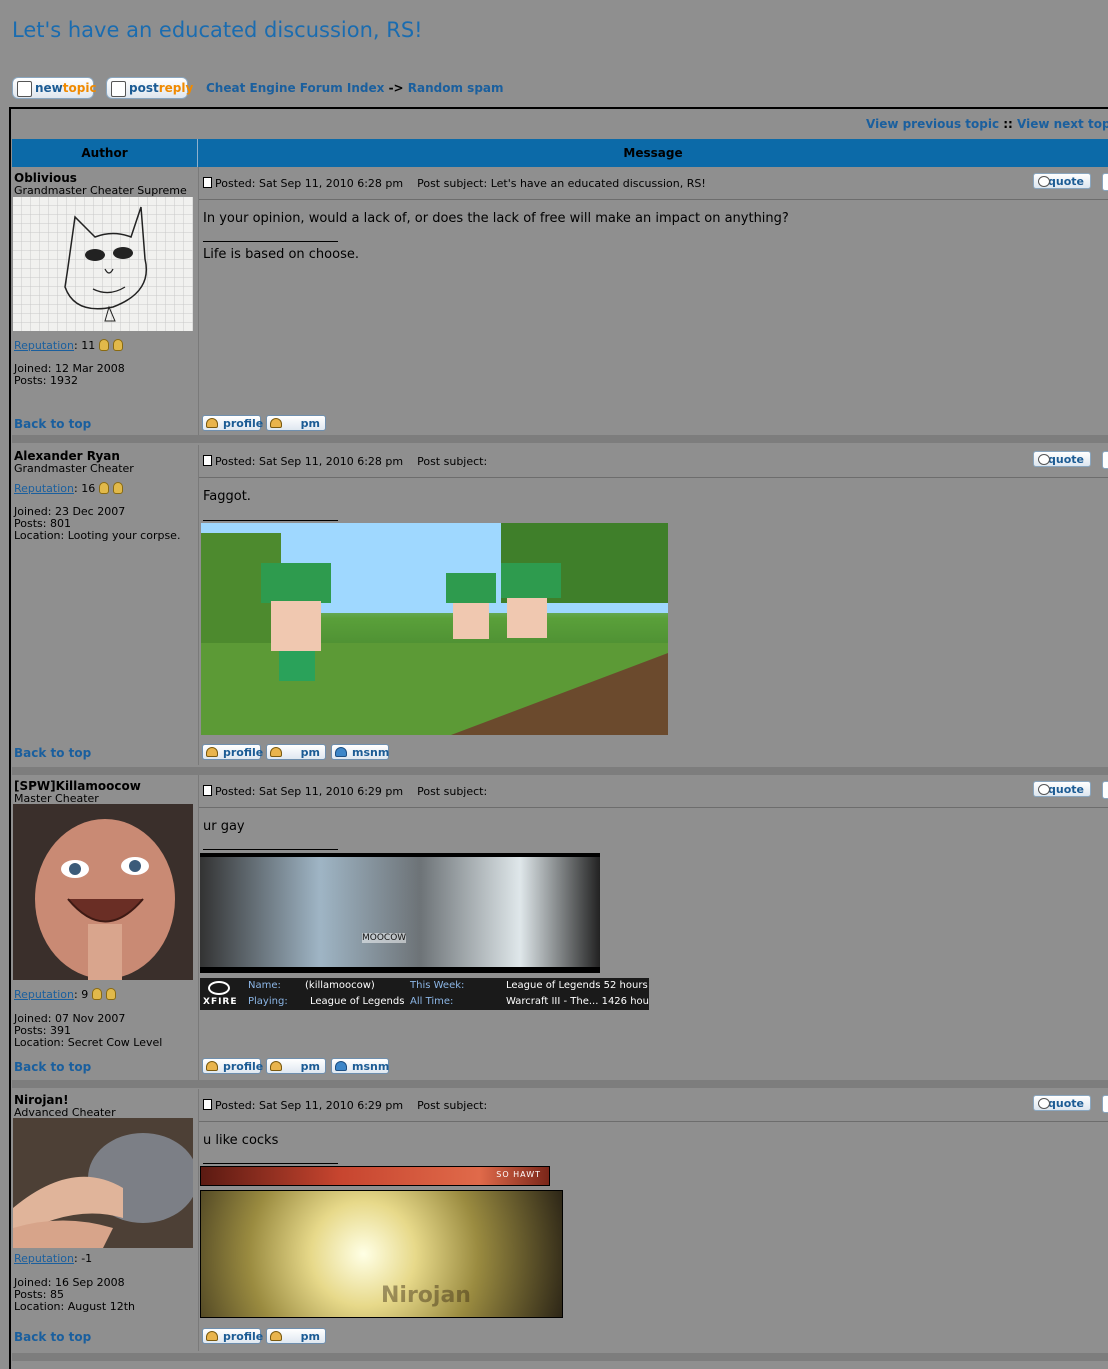  What do you see at coordinates (41, 1100) in the screenshot?
I see `post-username: Nirojan!` at bounding box center [41, 1100].